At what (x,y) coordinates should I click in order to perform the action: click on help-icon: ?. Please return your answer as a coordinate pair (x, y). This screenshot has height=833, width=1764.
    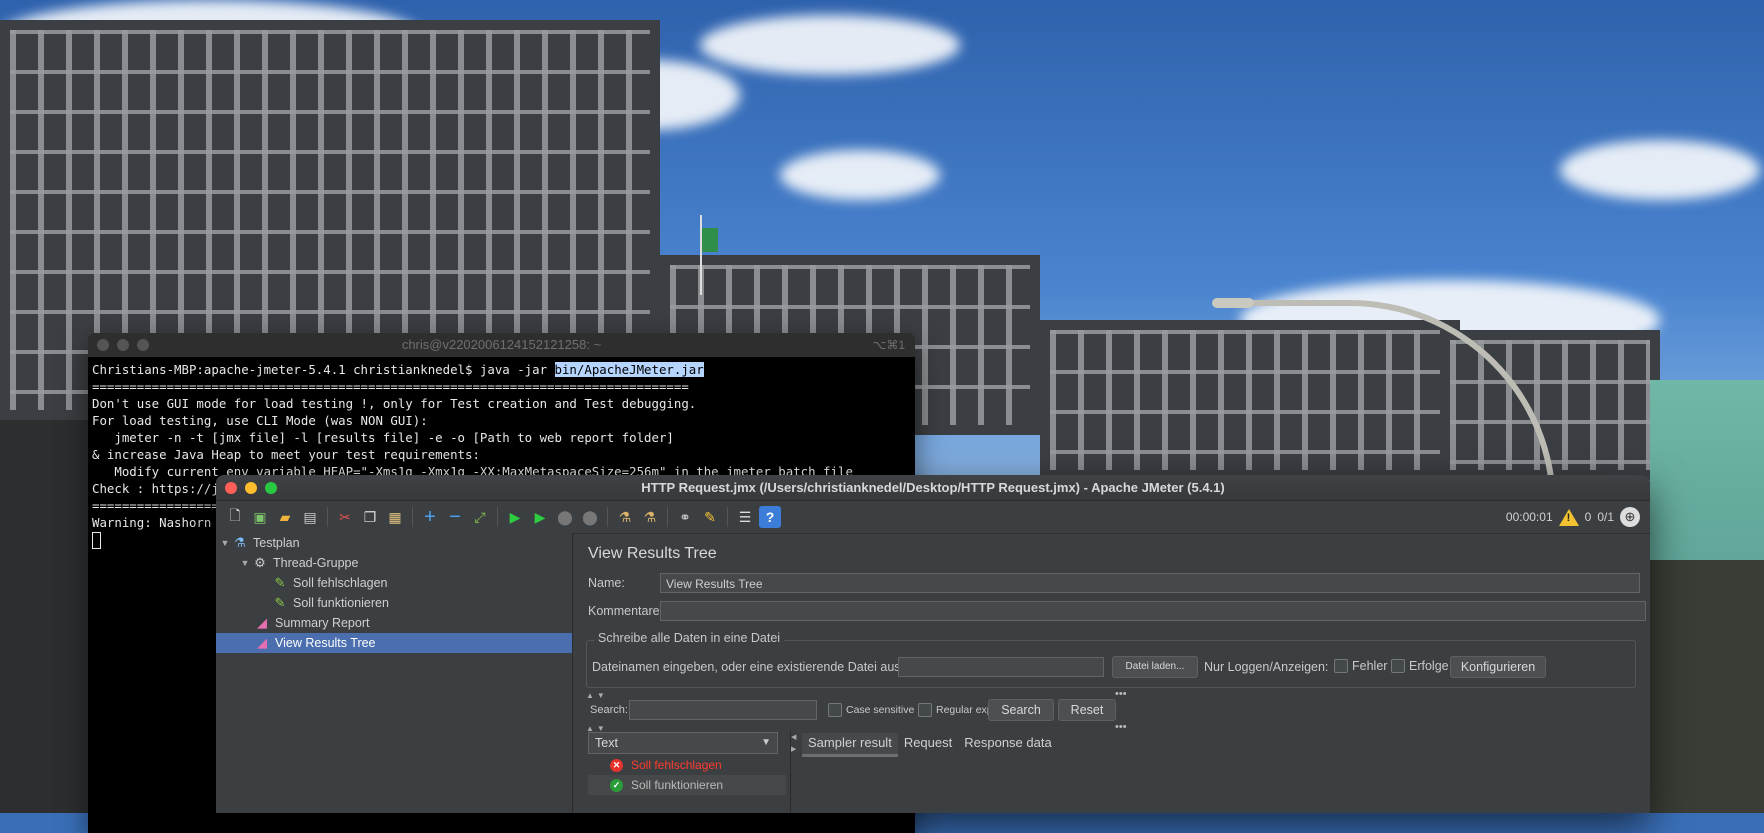
    Looking at the image, I should click on (770, 517).